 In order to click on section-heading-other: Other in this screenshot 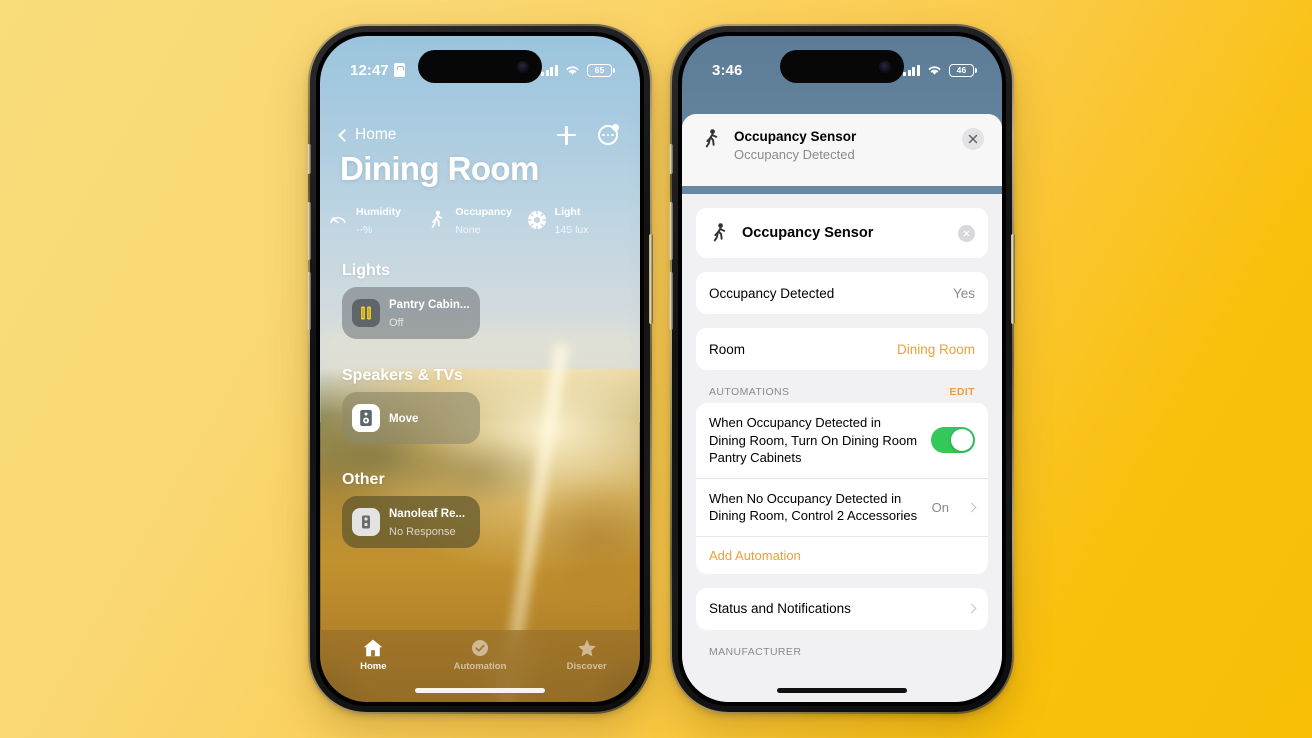, I will do `click(363, 479)`.